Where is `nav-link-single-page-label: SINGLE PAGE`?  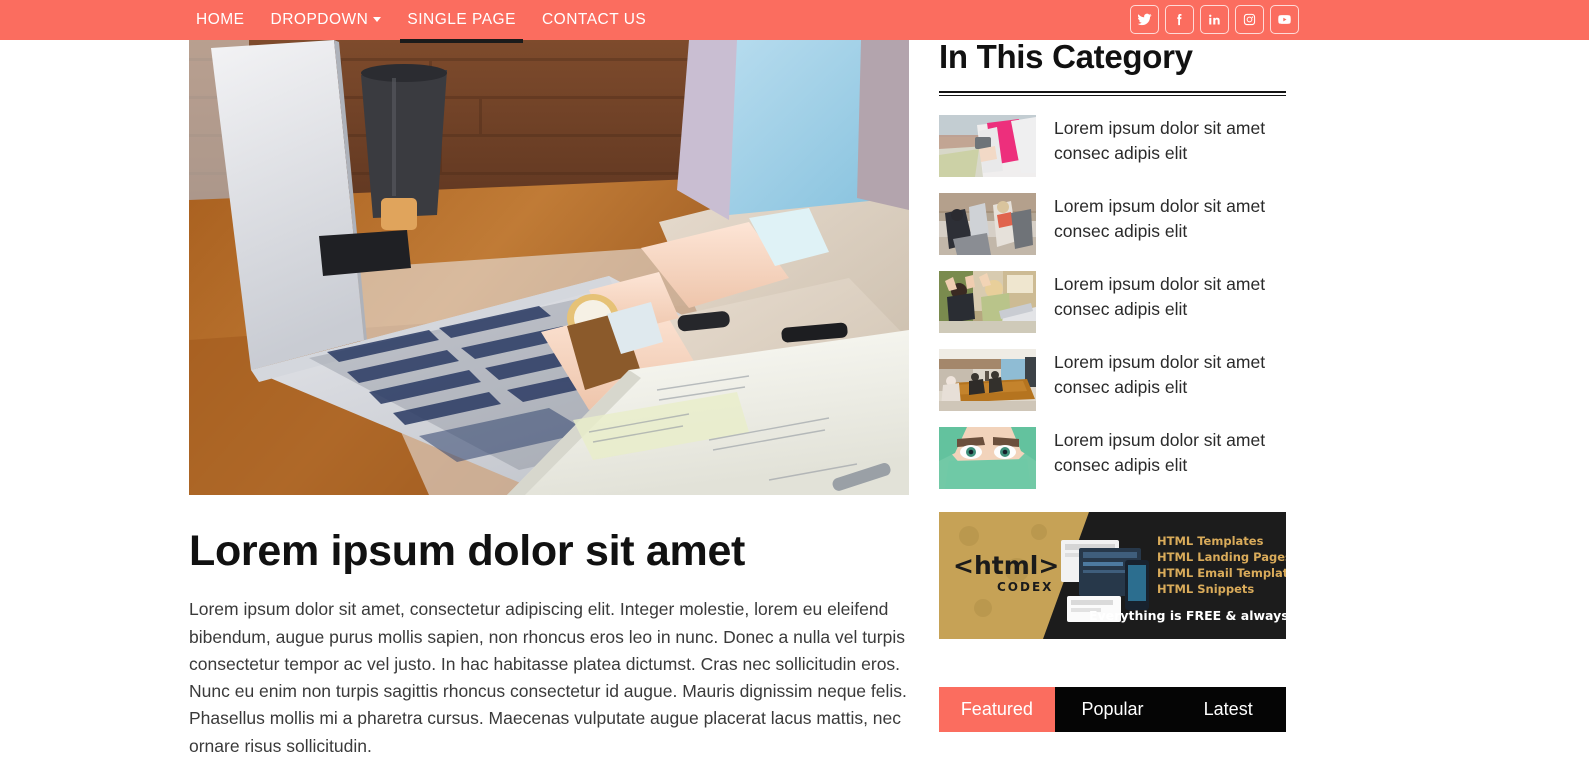 nav-link-single-page-label: SINGLE PAGE is located at coordinates (461, 19).